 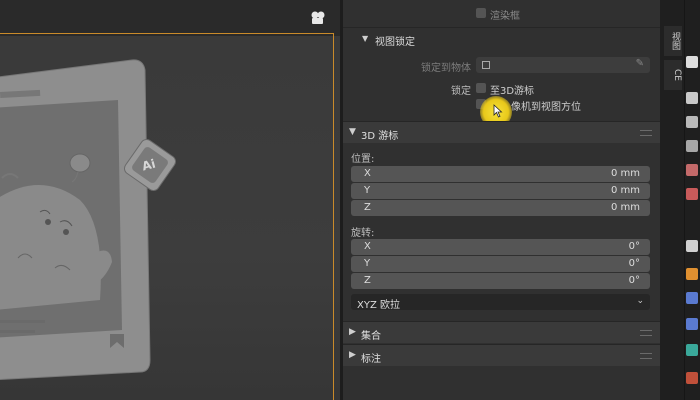 What do you see at coordinates (500, 191) in the screenshot?
I see `location-y-field: Y 0 mm` at bounding box center [500, 191].